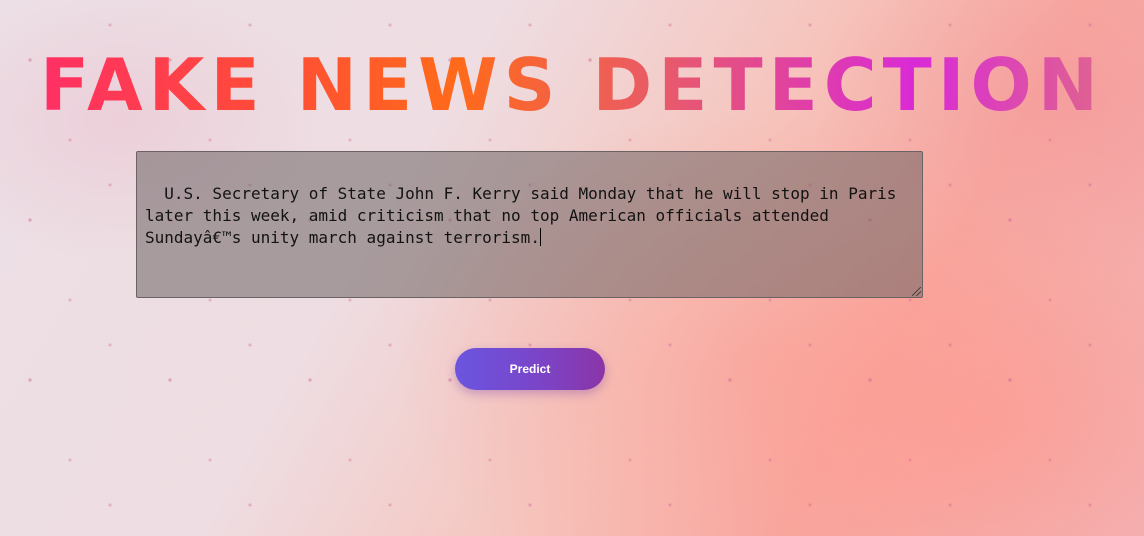 This screenshot has height=536, width=1144. What do you see at coordinates (530, 369) in the screenshot?
I see `predict-button: Predict` at bounding box center [530, 369].